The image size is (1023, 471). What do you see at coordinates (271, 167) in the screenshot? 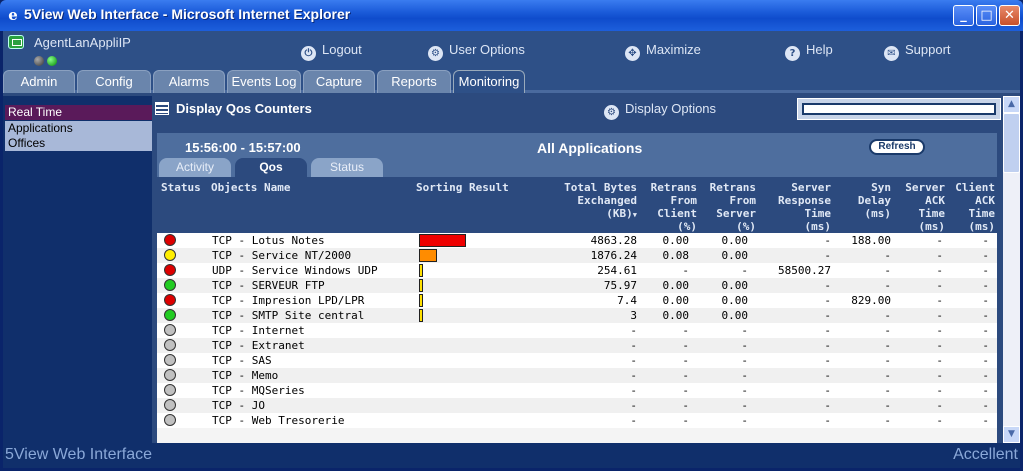
I see `subtab-qos: Qos` at bounding box center [271, 167].